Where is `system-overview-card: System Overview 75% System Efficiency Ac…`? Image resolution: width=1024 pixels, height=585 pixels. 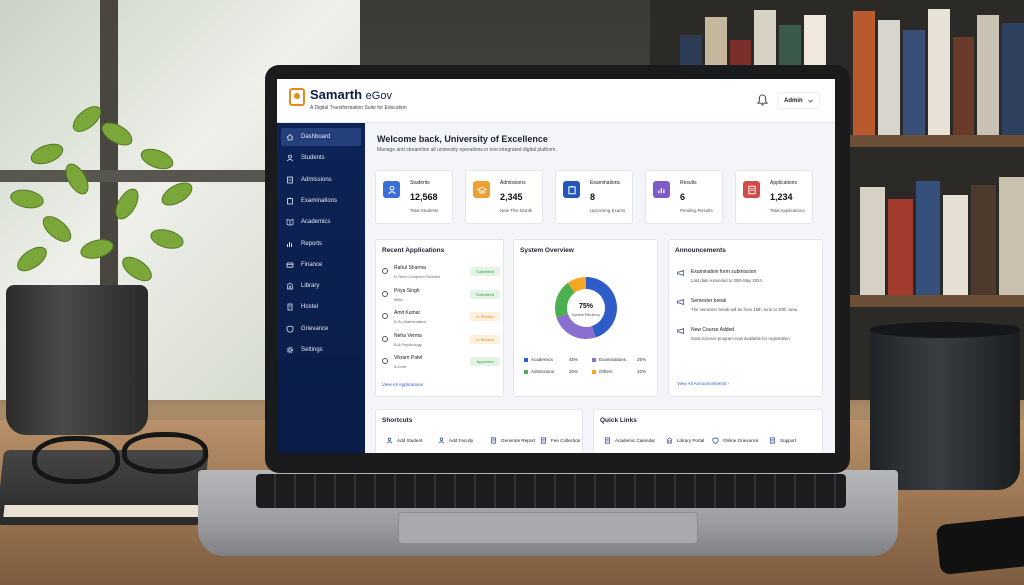 system-overview-card: System Overview 75% System Efficiency Ac… is located at coordinates (585, 318).